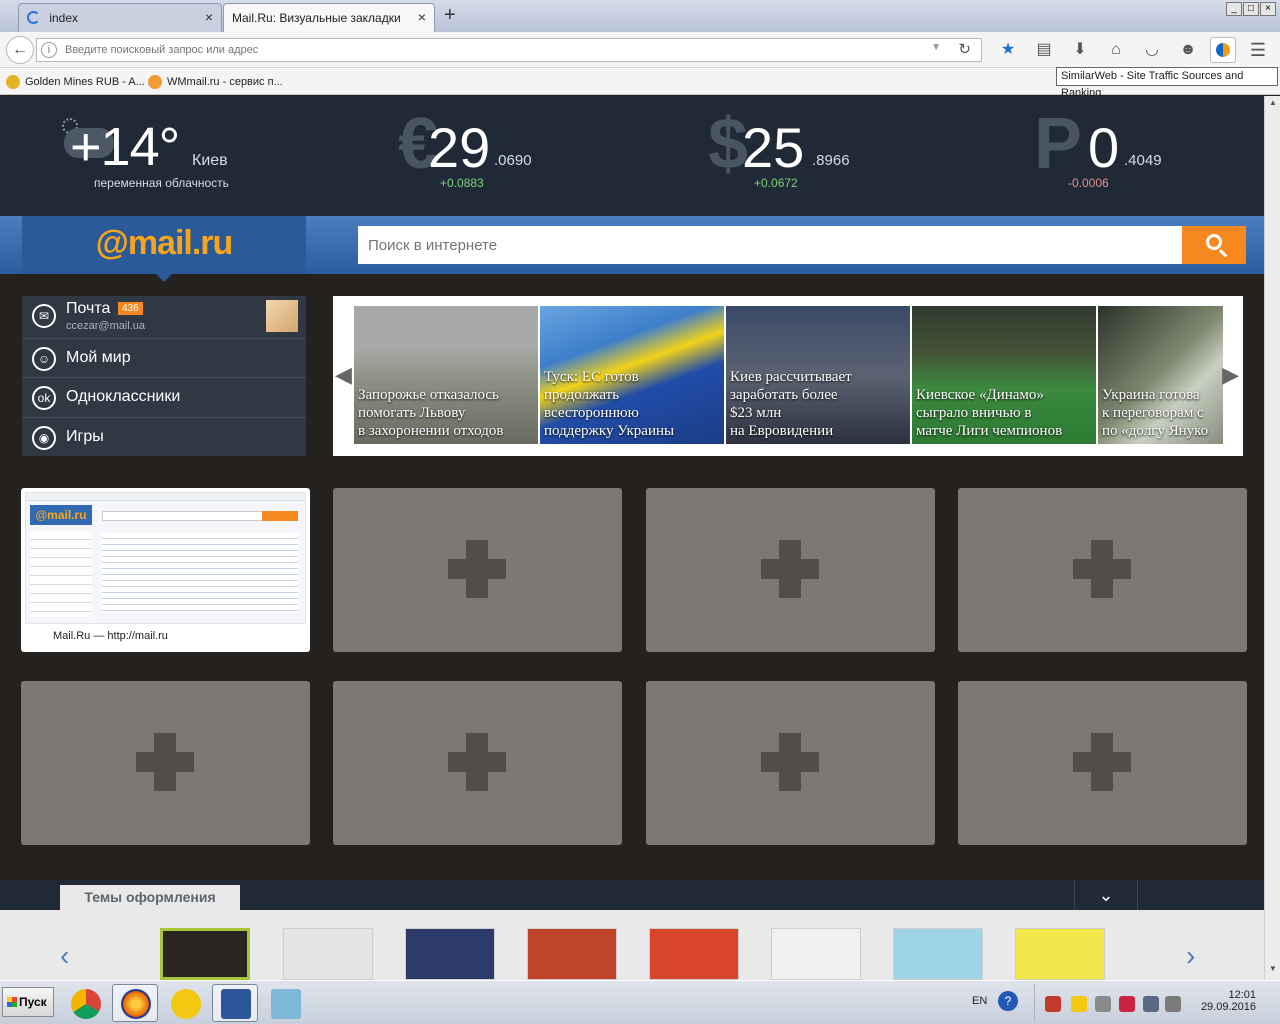  Describe the element at coordinates (343, 375) in the screenshot. I see `carousel-prev-icon: ◀` at that location.